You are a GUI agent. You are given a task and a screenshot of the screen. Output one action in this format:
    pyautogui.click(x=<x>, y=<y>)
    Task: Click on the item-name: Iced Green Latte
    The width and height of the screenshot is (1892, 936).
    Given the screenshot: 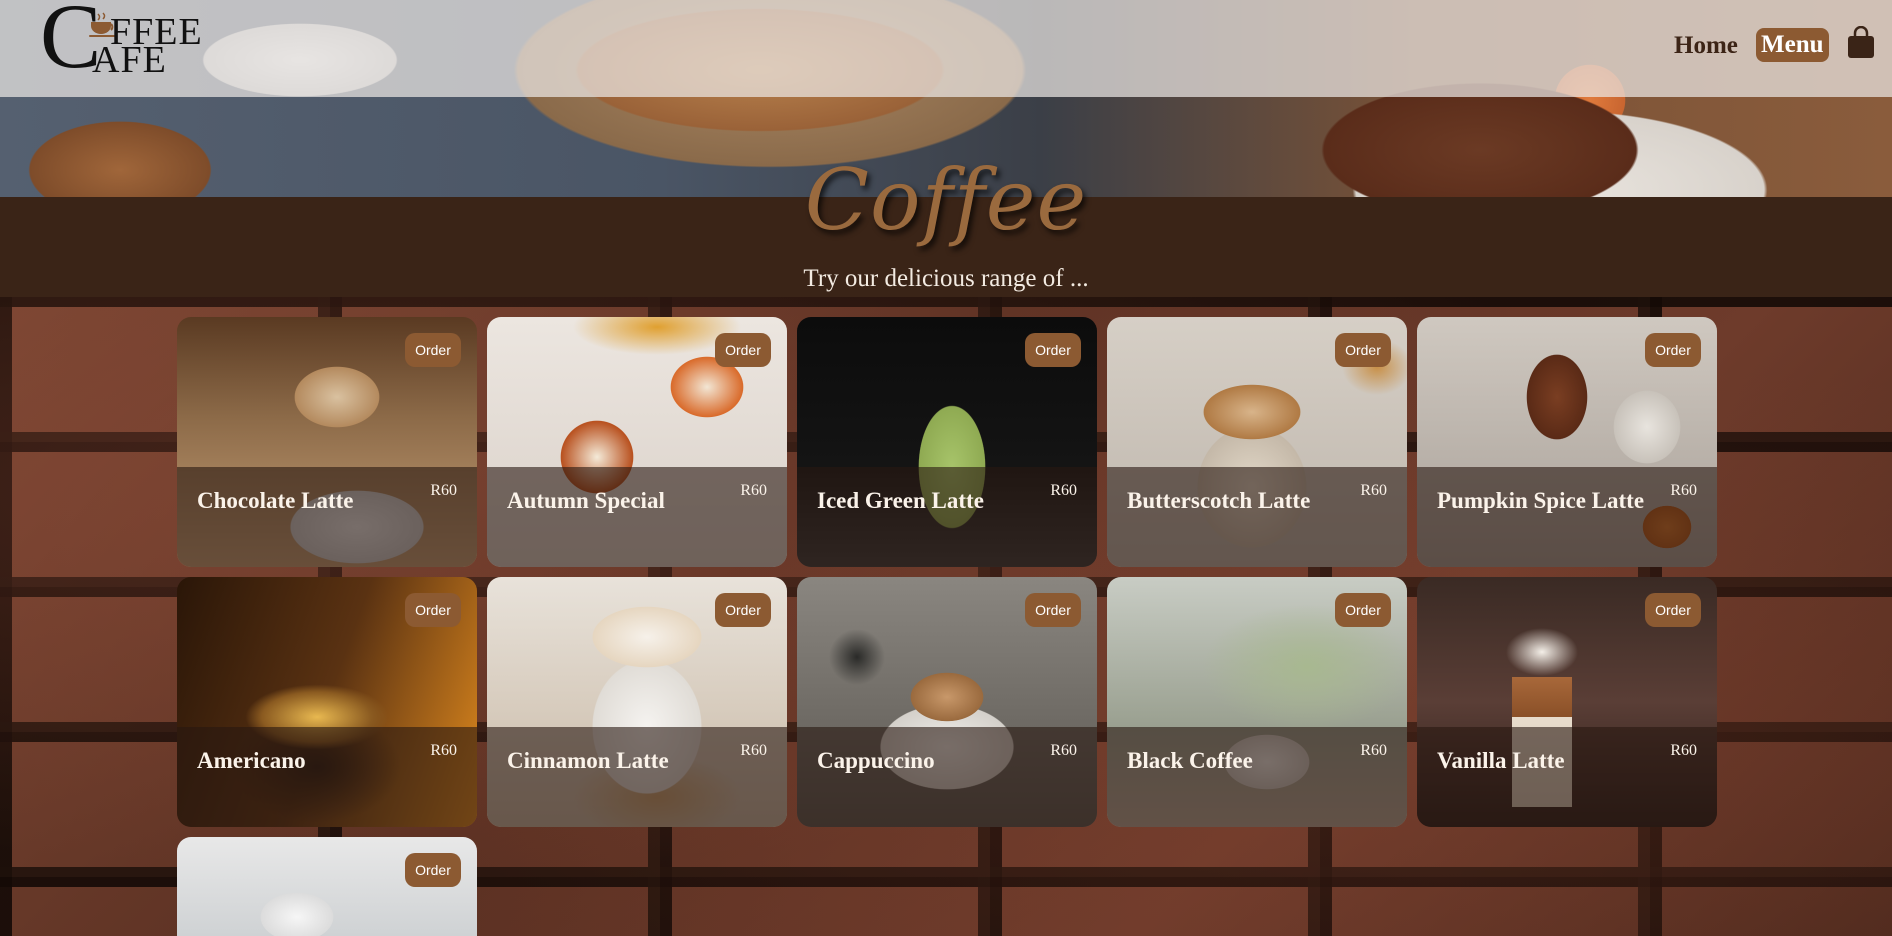 What is the action you would take?
    pyautogui.click(x=900, y=500)
    